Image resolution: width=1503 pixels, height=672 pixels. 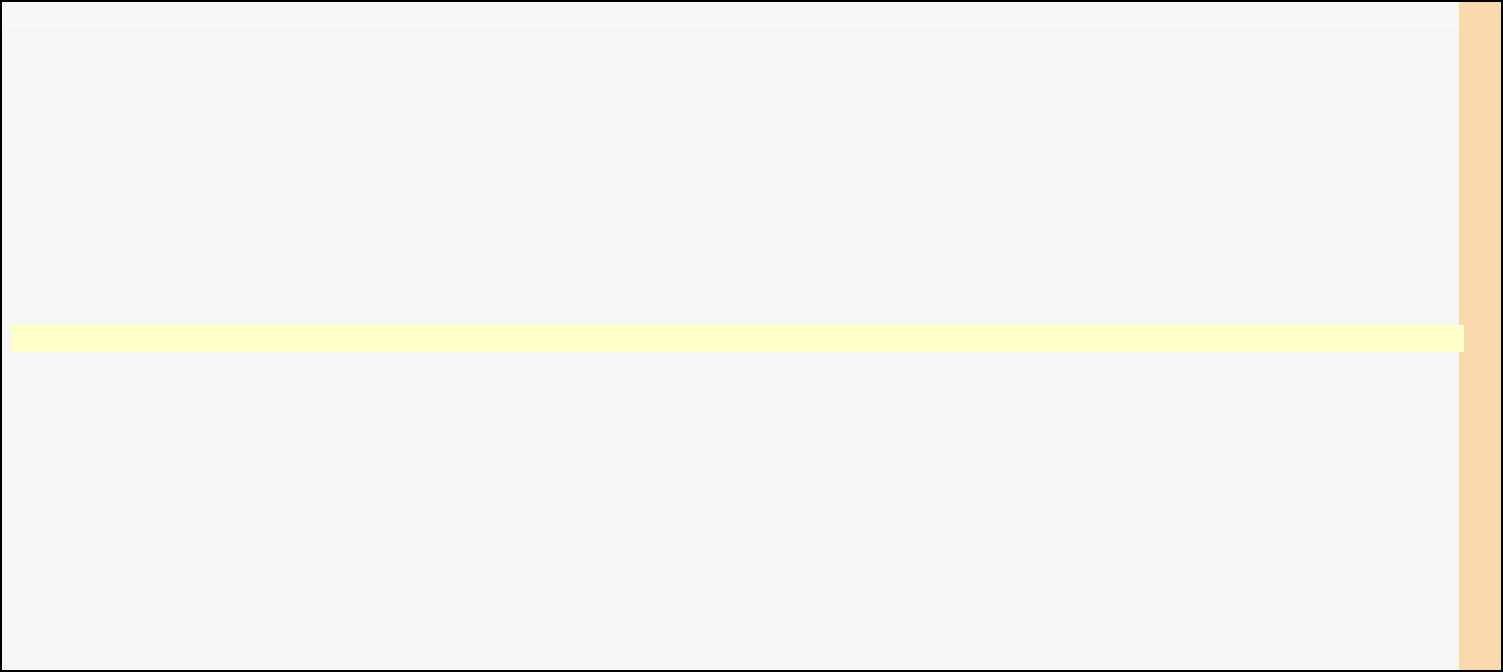 I want to click on title-bar, so click(x=730, y=15).